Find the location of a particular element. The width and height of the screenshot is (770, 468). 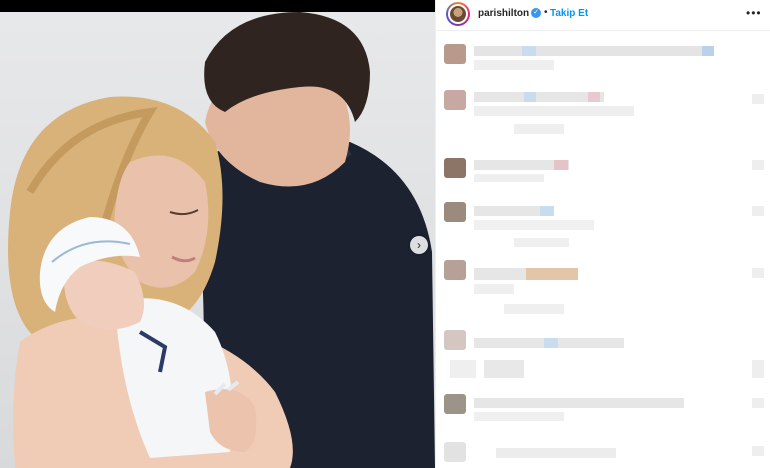

verified-badge-icon: ✓ is located at coordinates (536, 13).